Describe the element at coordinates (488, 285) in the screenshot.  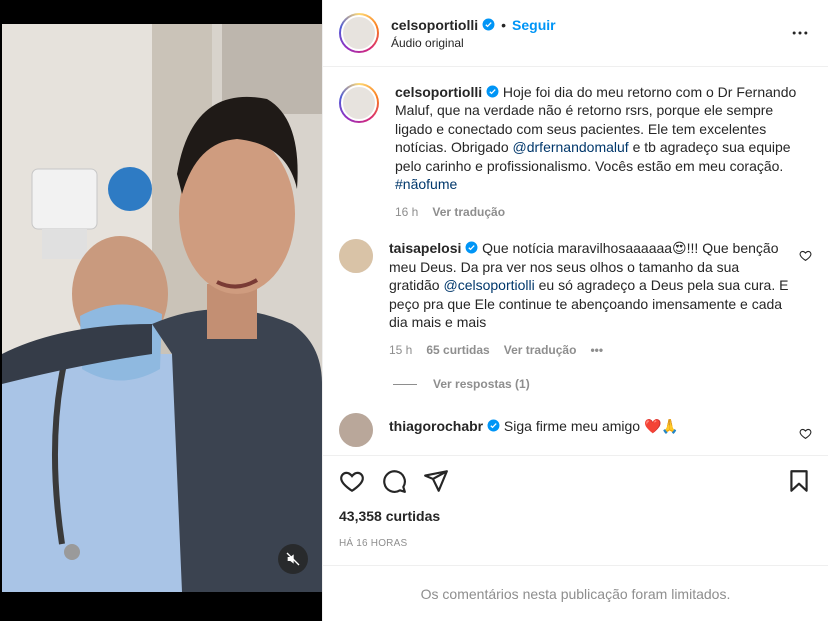
I see `comment-mention-link: @celsoportiolli` at that location.